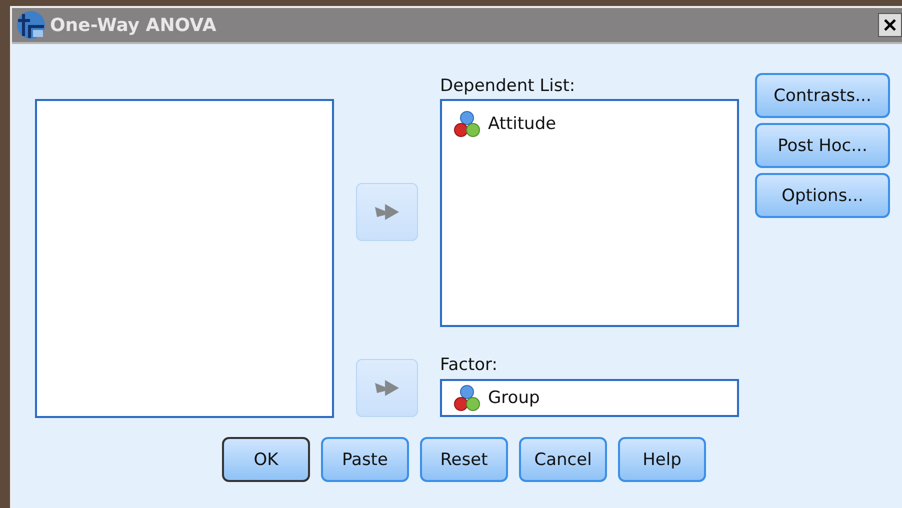 This screenshot has height=508, width=902. I want to click on dialog-button: Reset, so click(464, 459).